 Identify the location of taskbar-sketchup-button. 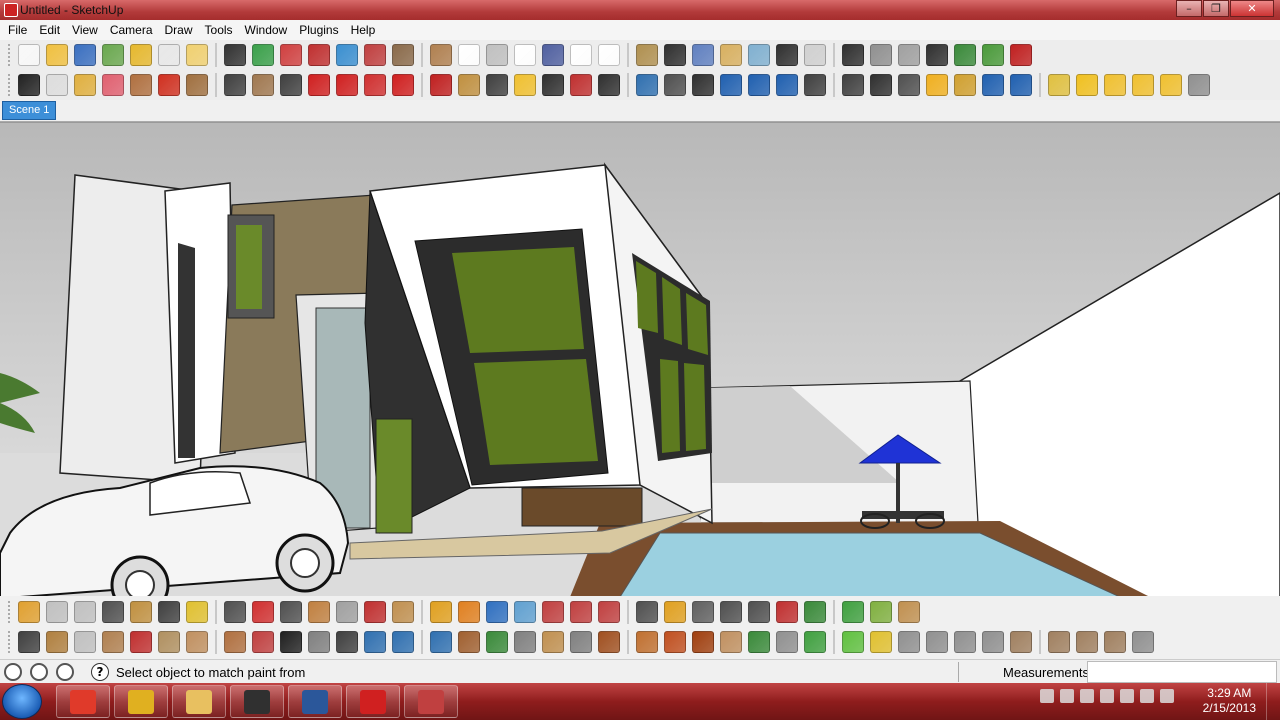
(373, 701).